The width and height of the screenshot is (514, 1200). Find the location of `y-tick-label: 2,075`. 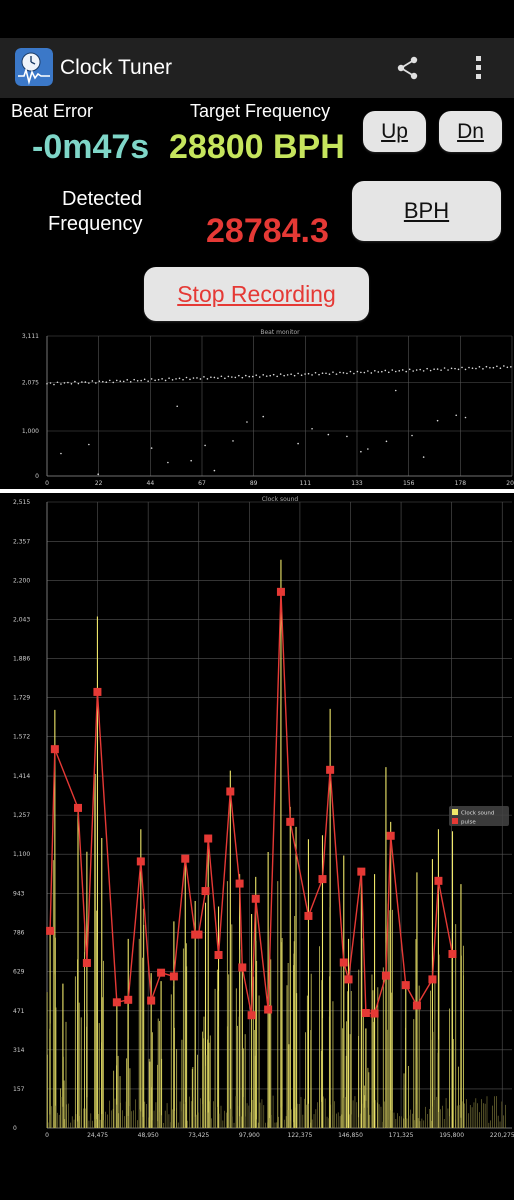

y-tick-label: 2,075 is located at coordinates (30, 383).